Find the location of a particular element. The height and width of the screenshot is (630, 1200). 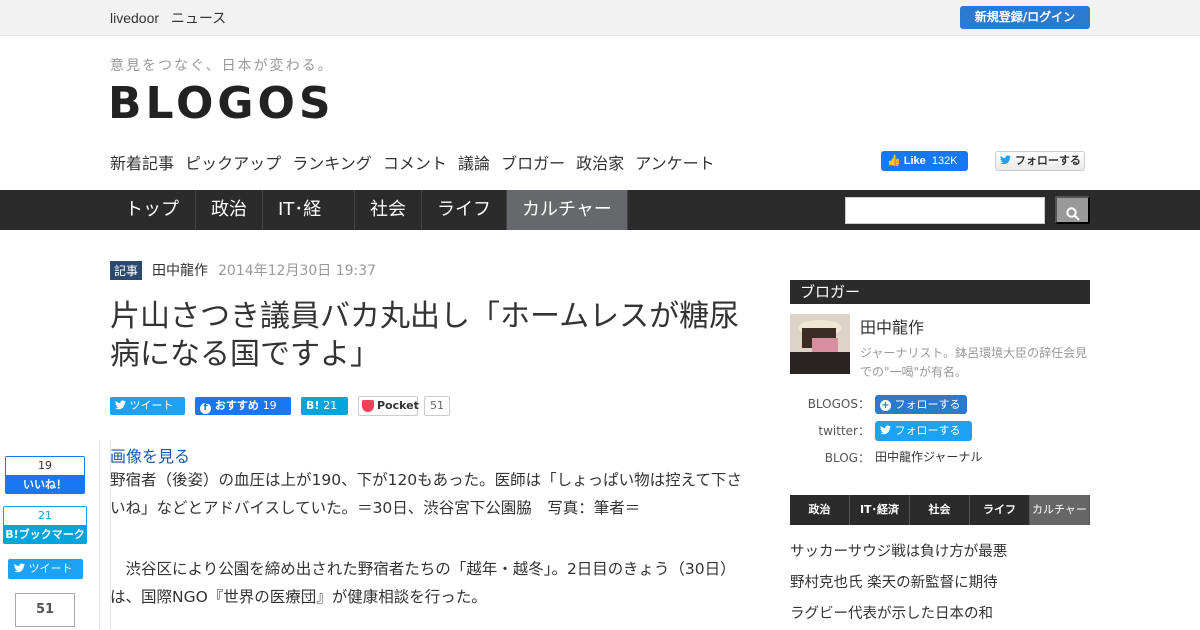

tab-life: ライフ is located at coordinates (464, 210).